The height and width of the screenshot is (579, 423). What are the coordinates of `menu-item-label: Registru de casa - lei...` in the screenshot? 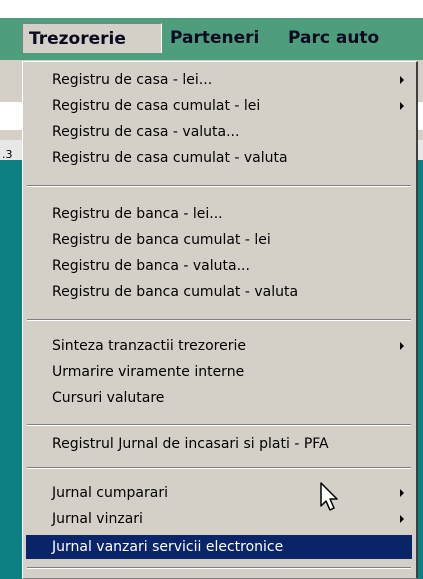 It's located at (132, 80).